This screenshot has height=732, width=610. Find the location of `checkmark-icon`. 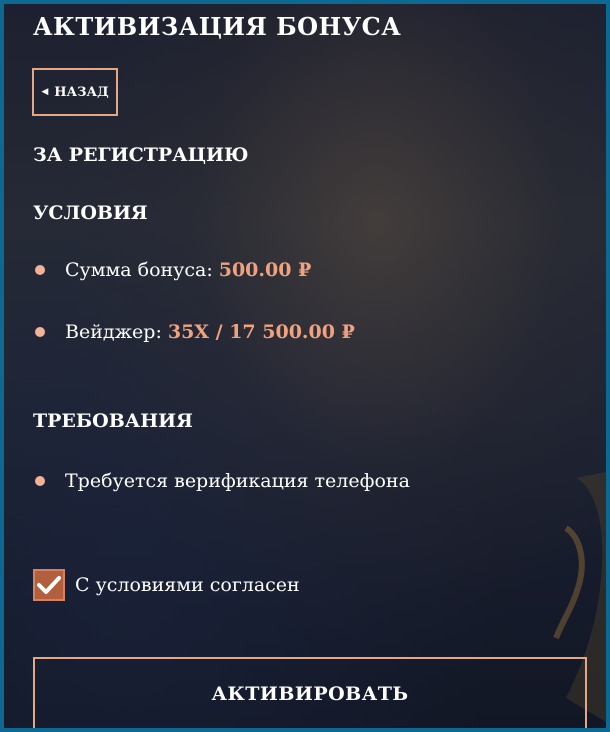

checkmark-icon is located at coordinates (49, 585).